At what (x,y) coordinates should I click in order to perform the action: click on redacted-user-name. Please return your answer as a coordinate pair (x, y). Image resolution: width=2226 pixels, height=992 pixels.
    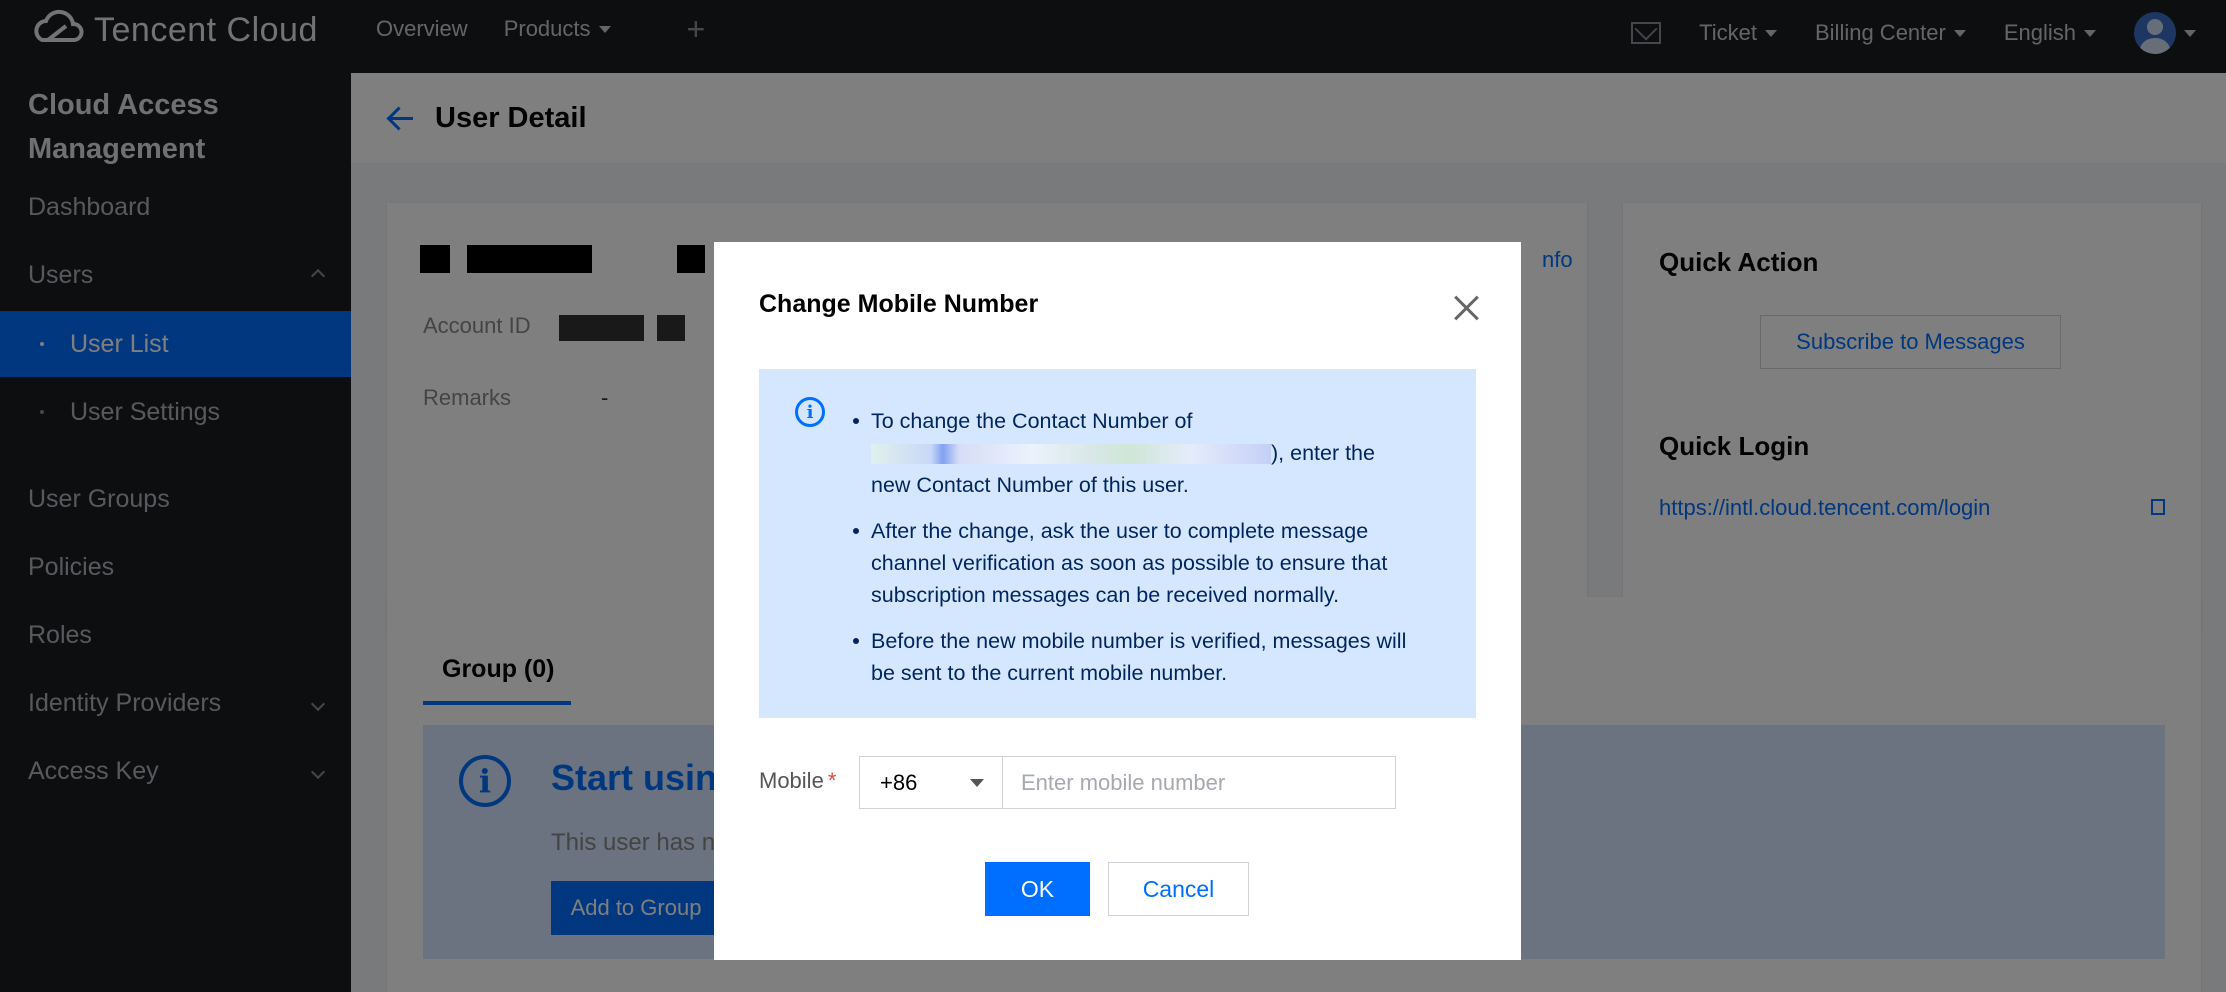
    Looking at the image, I should click on (1071, 454).